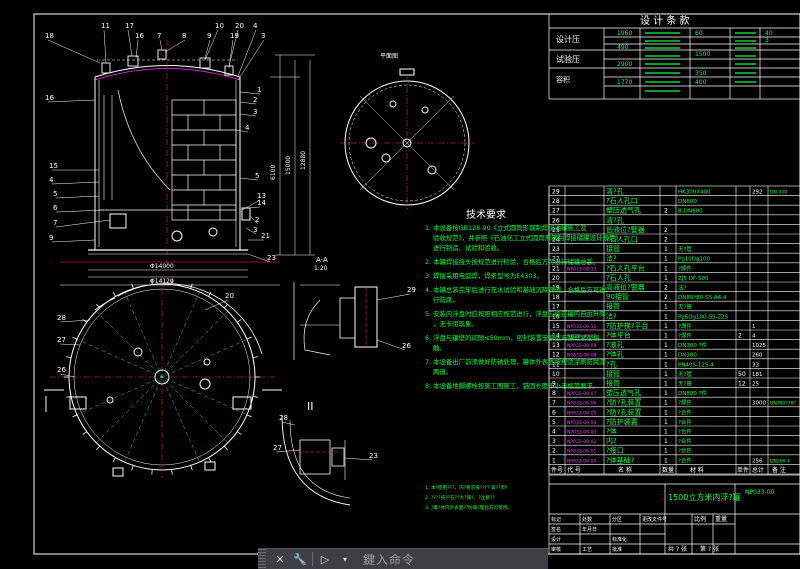 This screenshot has height=569, width=800. I want to click on parts-row-name: 90接管, so click(617, 296).